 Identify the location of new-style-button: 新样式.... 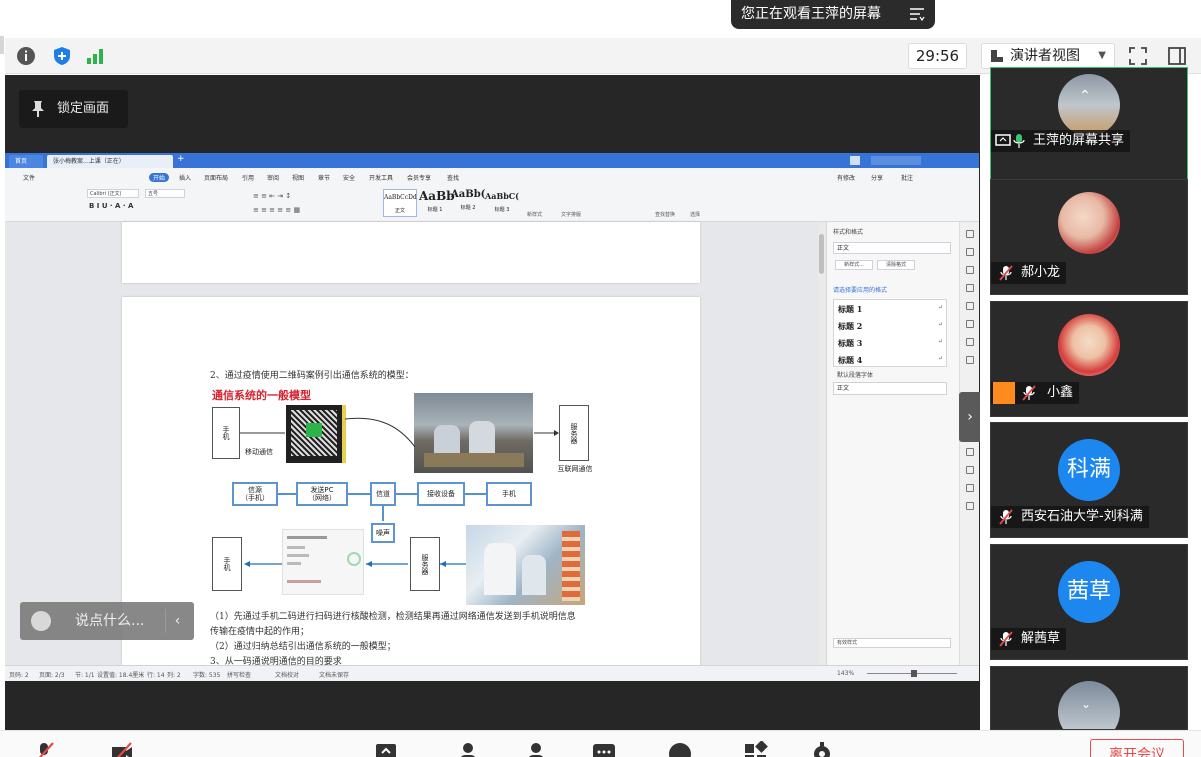
(854, 265).